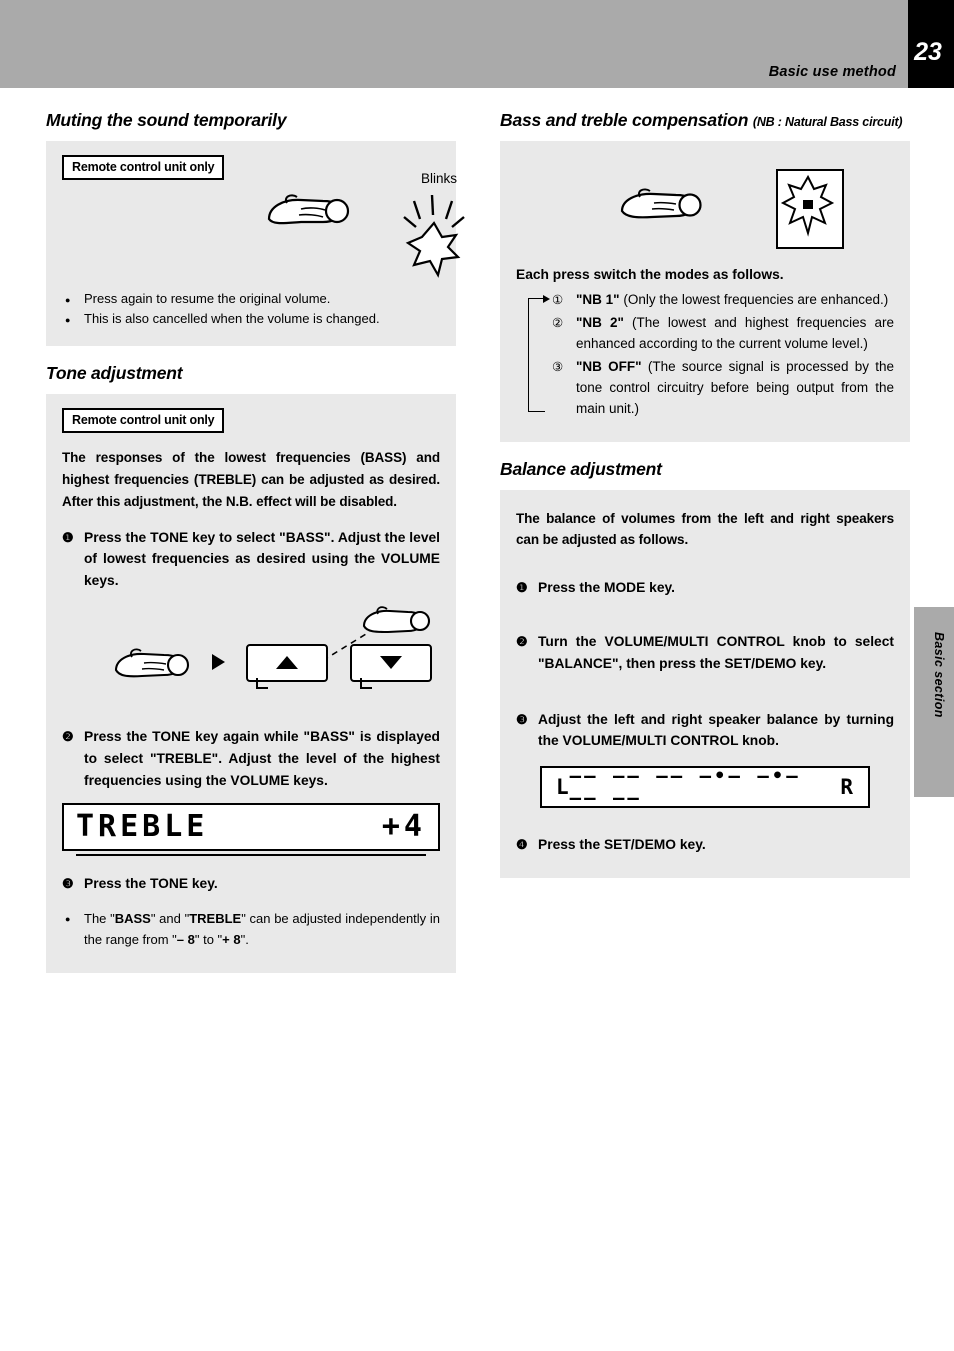 This screenshot has width=954, height=1351. I want to click on blinks-label: Blinks, so click(439, 178).